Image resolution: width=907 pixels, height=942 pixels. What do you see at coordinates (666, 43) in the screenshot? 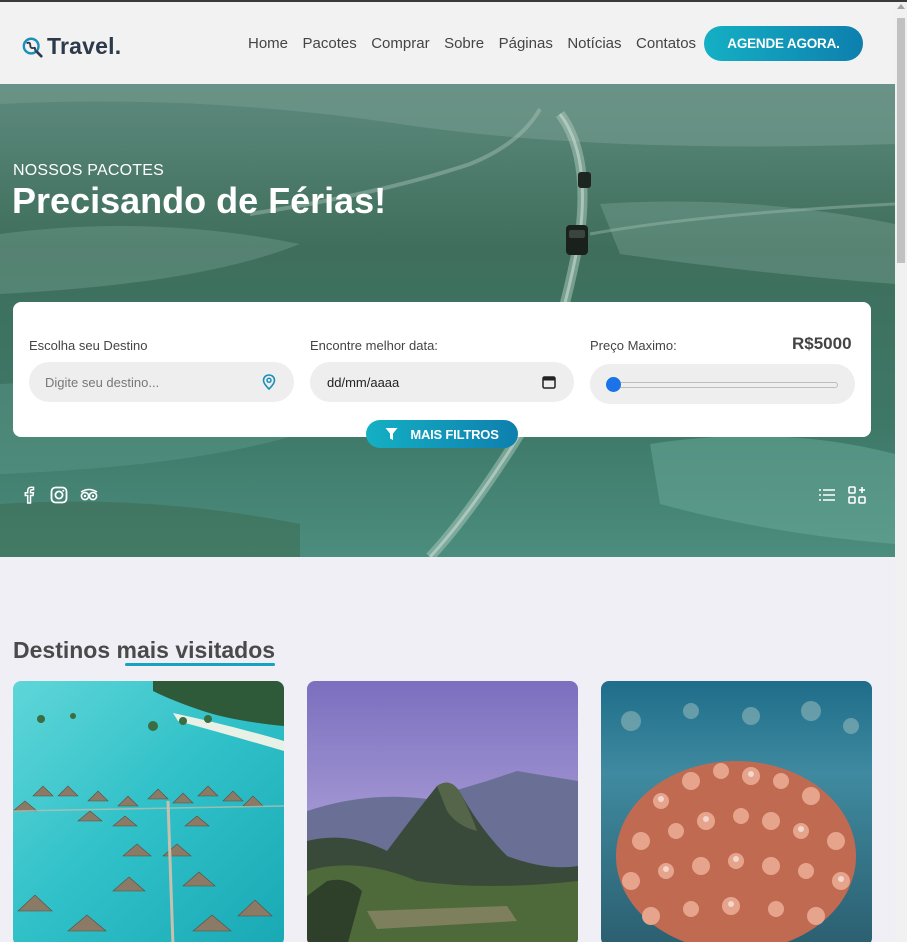
I see `nav-contatos: Contatos` at bounding box center [666, 43].